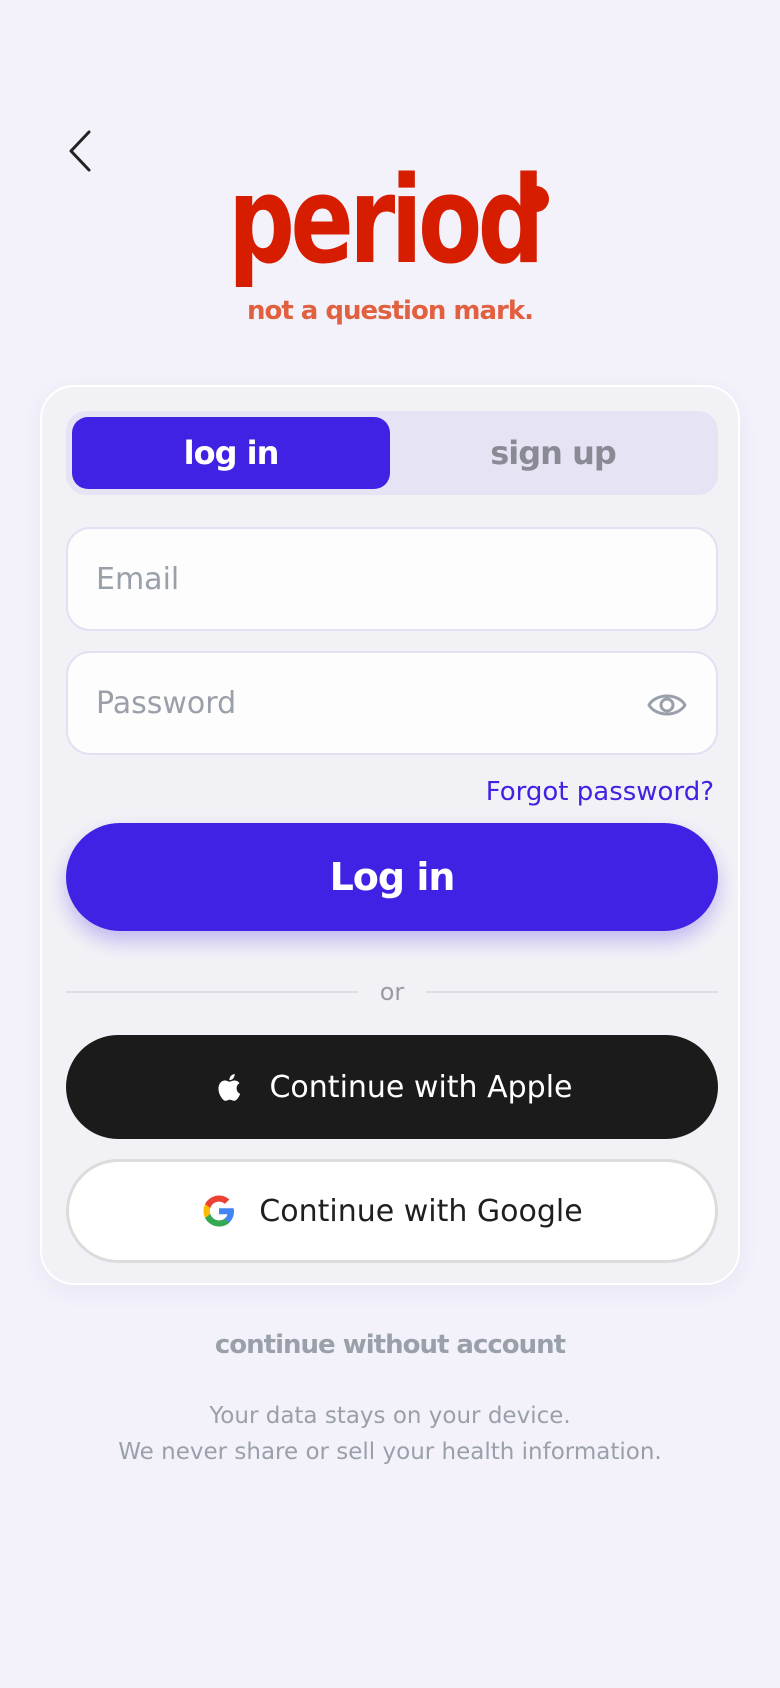 Image resolution: width=780 pixels, height=1688 pixels. I want to click on password-input, so click(356, 703).